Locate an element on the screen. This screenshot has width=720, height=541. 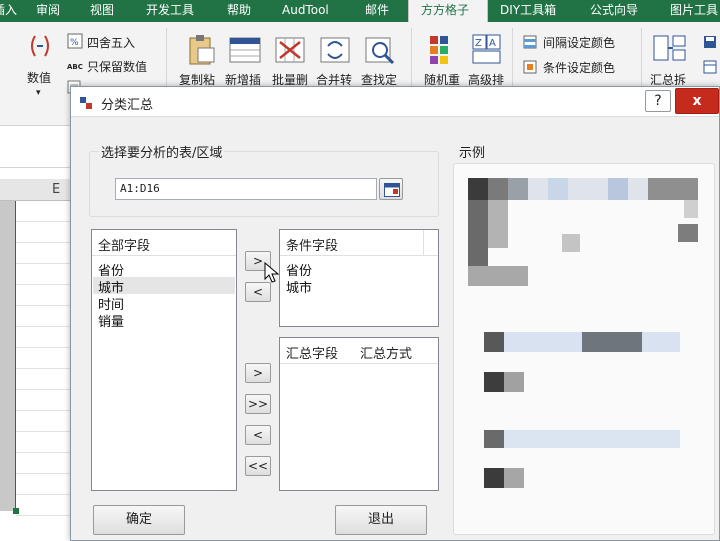
column-header-e: E is located at coordinates (56, 189).